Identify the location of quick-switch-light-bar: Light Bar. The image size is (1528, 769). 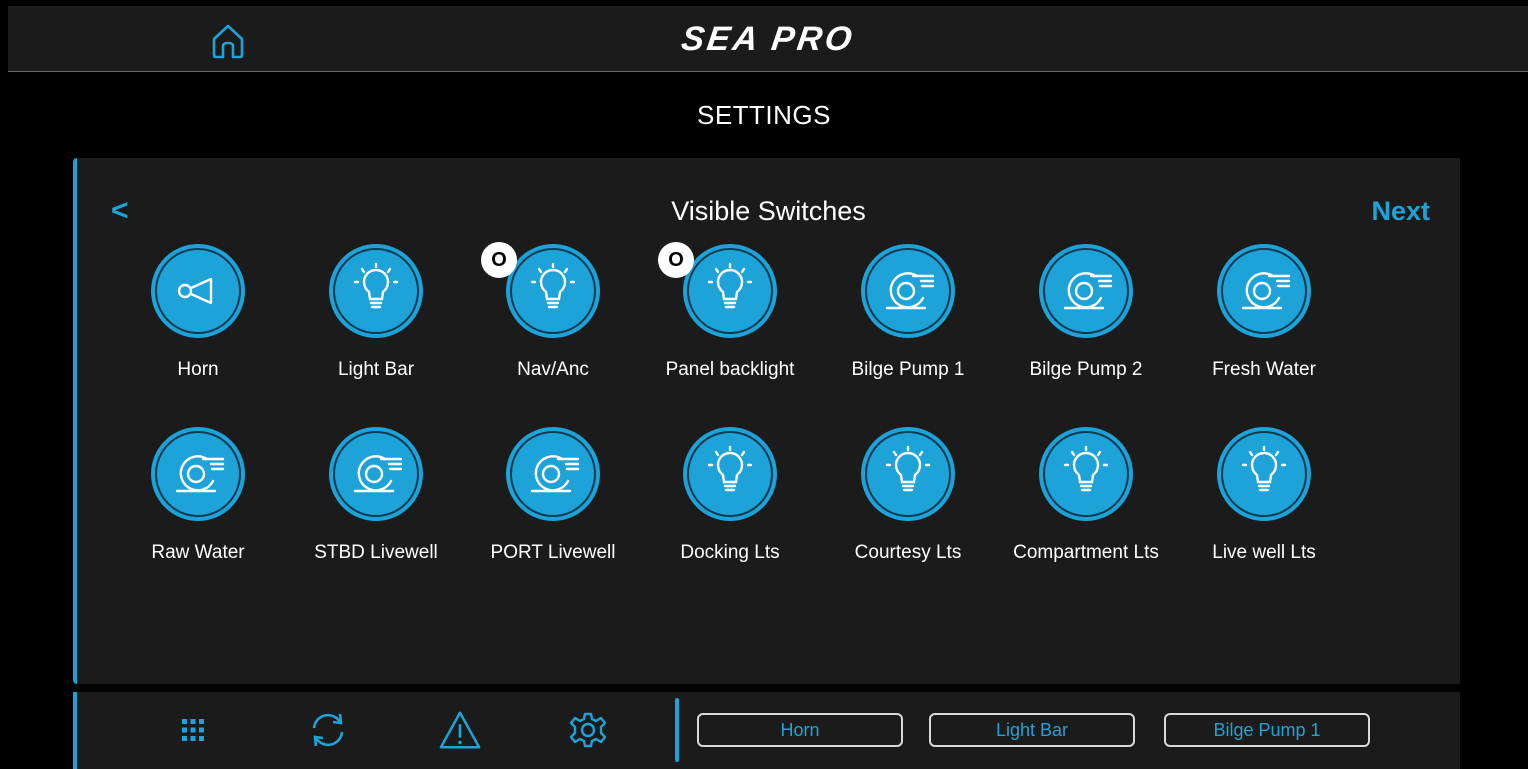
(1032, 730).